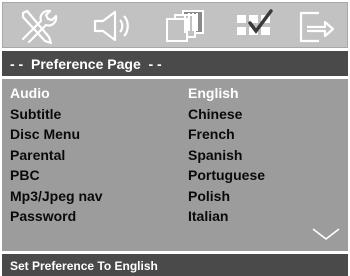  I want to click on option-spanish: Spanish, so click(226, 155).